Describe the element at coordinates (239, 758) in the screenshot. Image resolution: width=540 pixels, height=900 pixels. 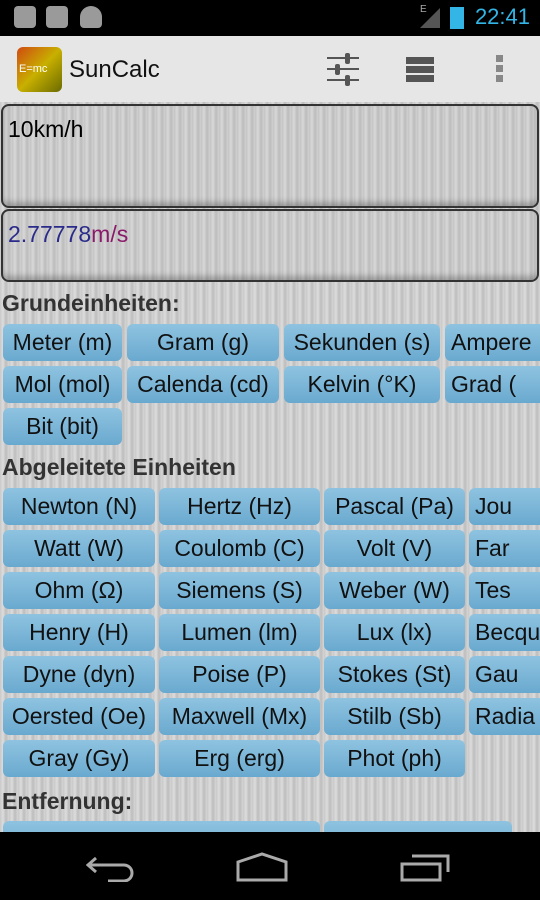
I see `unit-button: Erg (erg)` at that location.